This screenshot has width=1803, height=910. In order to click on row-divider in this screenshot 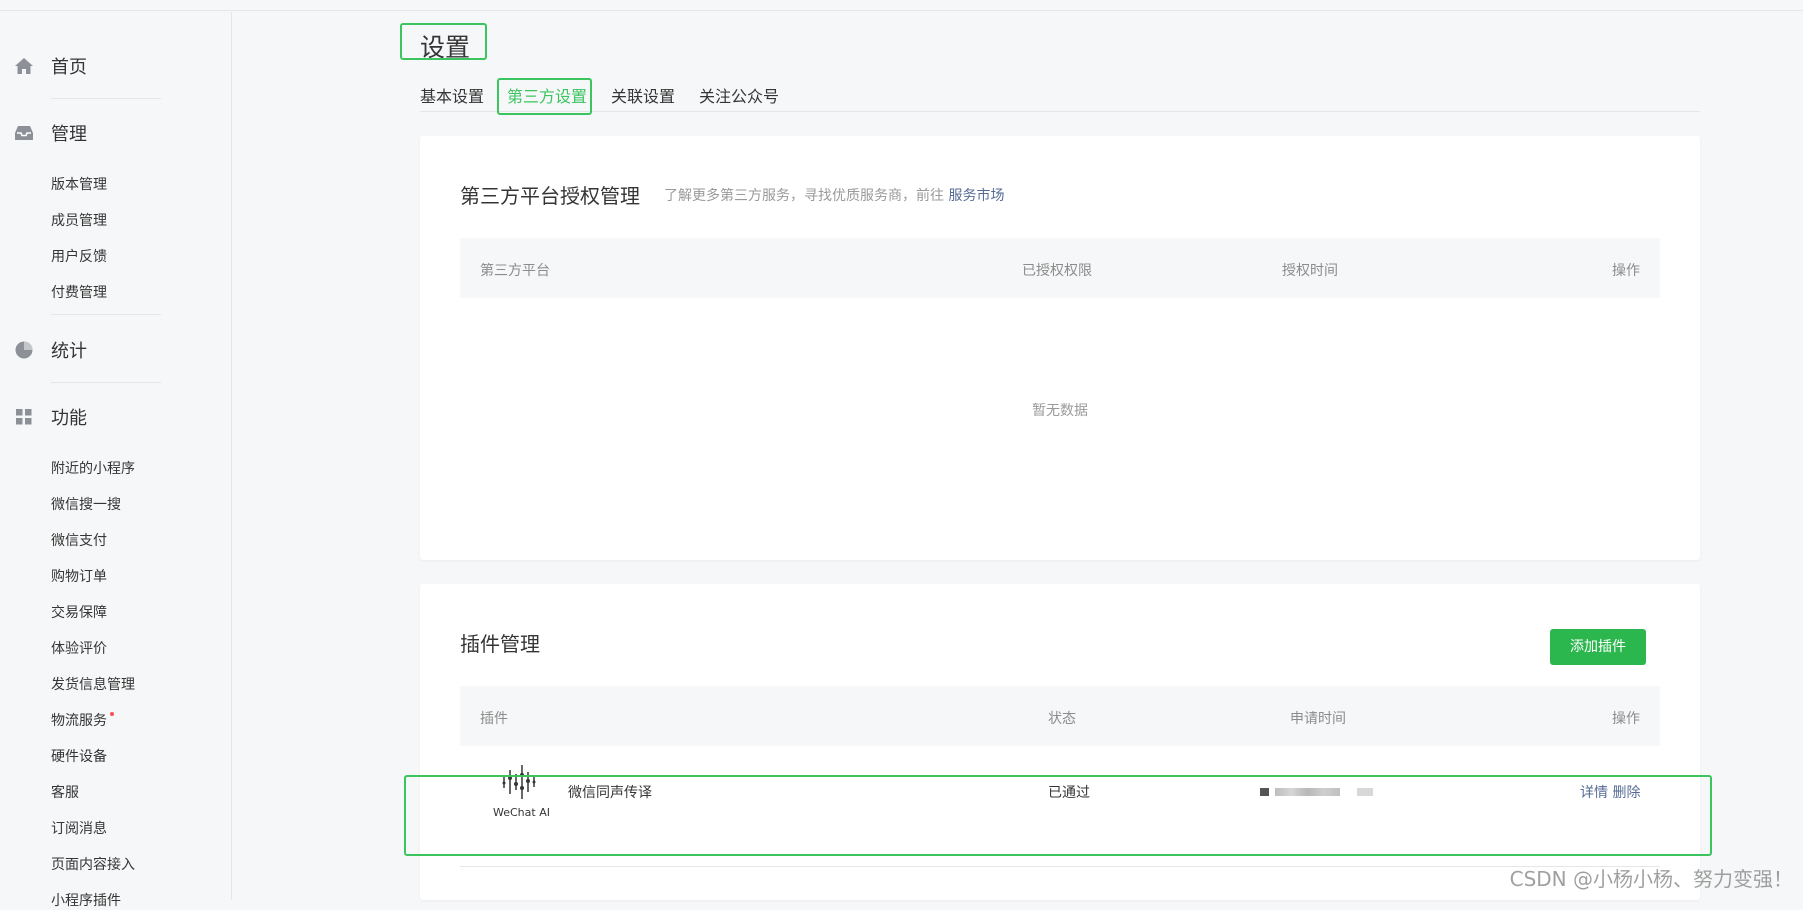, I will do `click(1060, 866)`.